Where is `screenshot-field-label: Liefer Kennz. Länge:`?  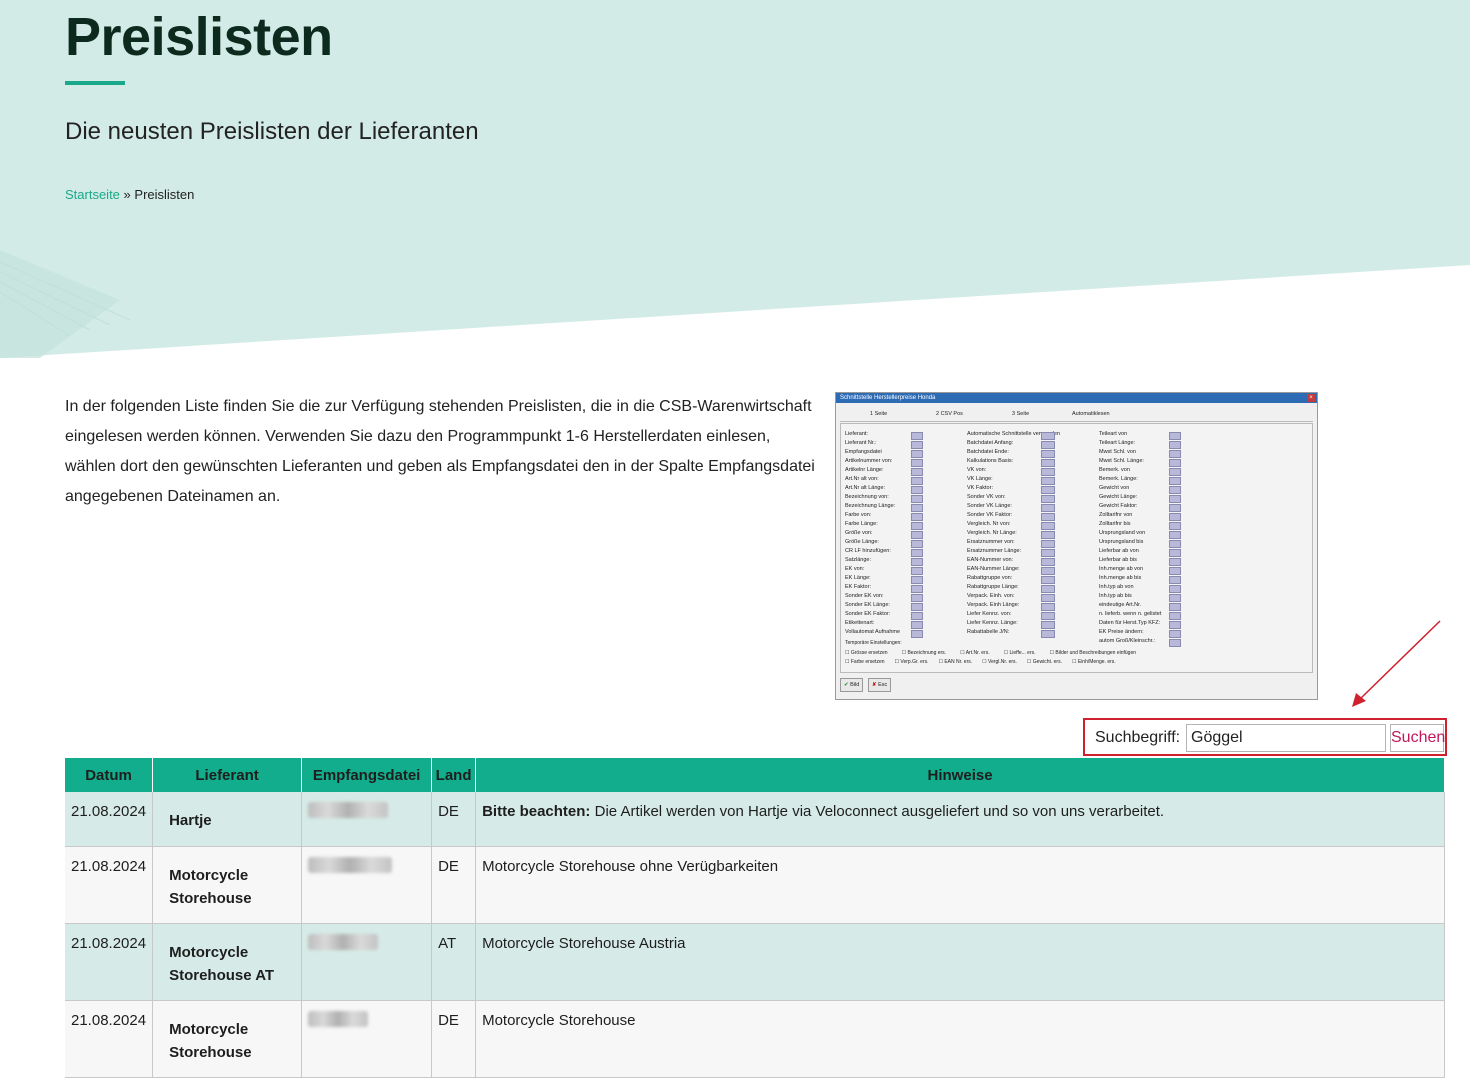 screenshot-field-label: Liefer Kennz. Länge: is located at coordinates (992, 623).